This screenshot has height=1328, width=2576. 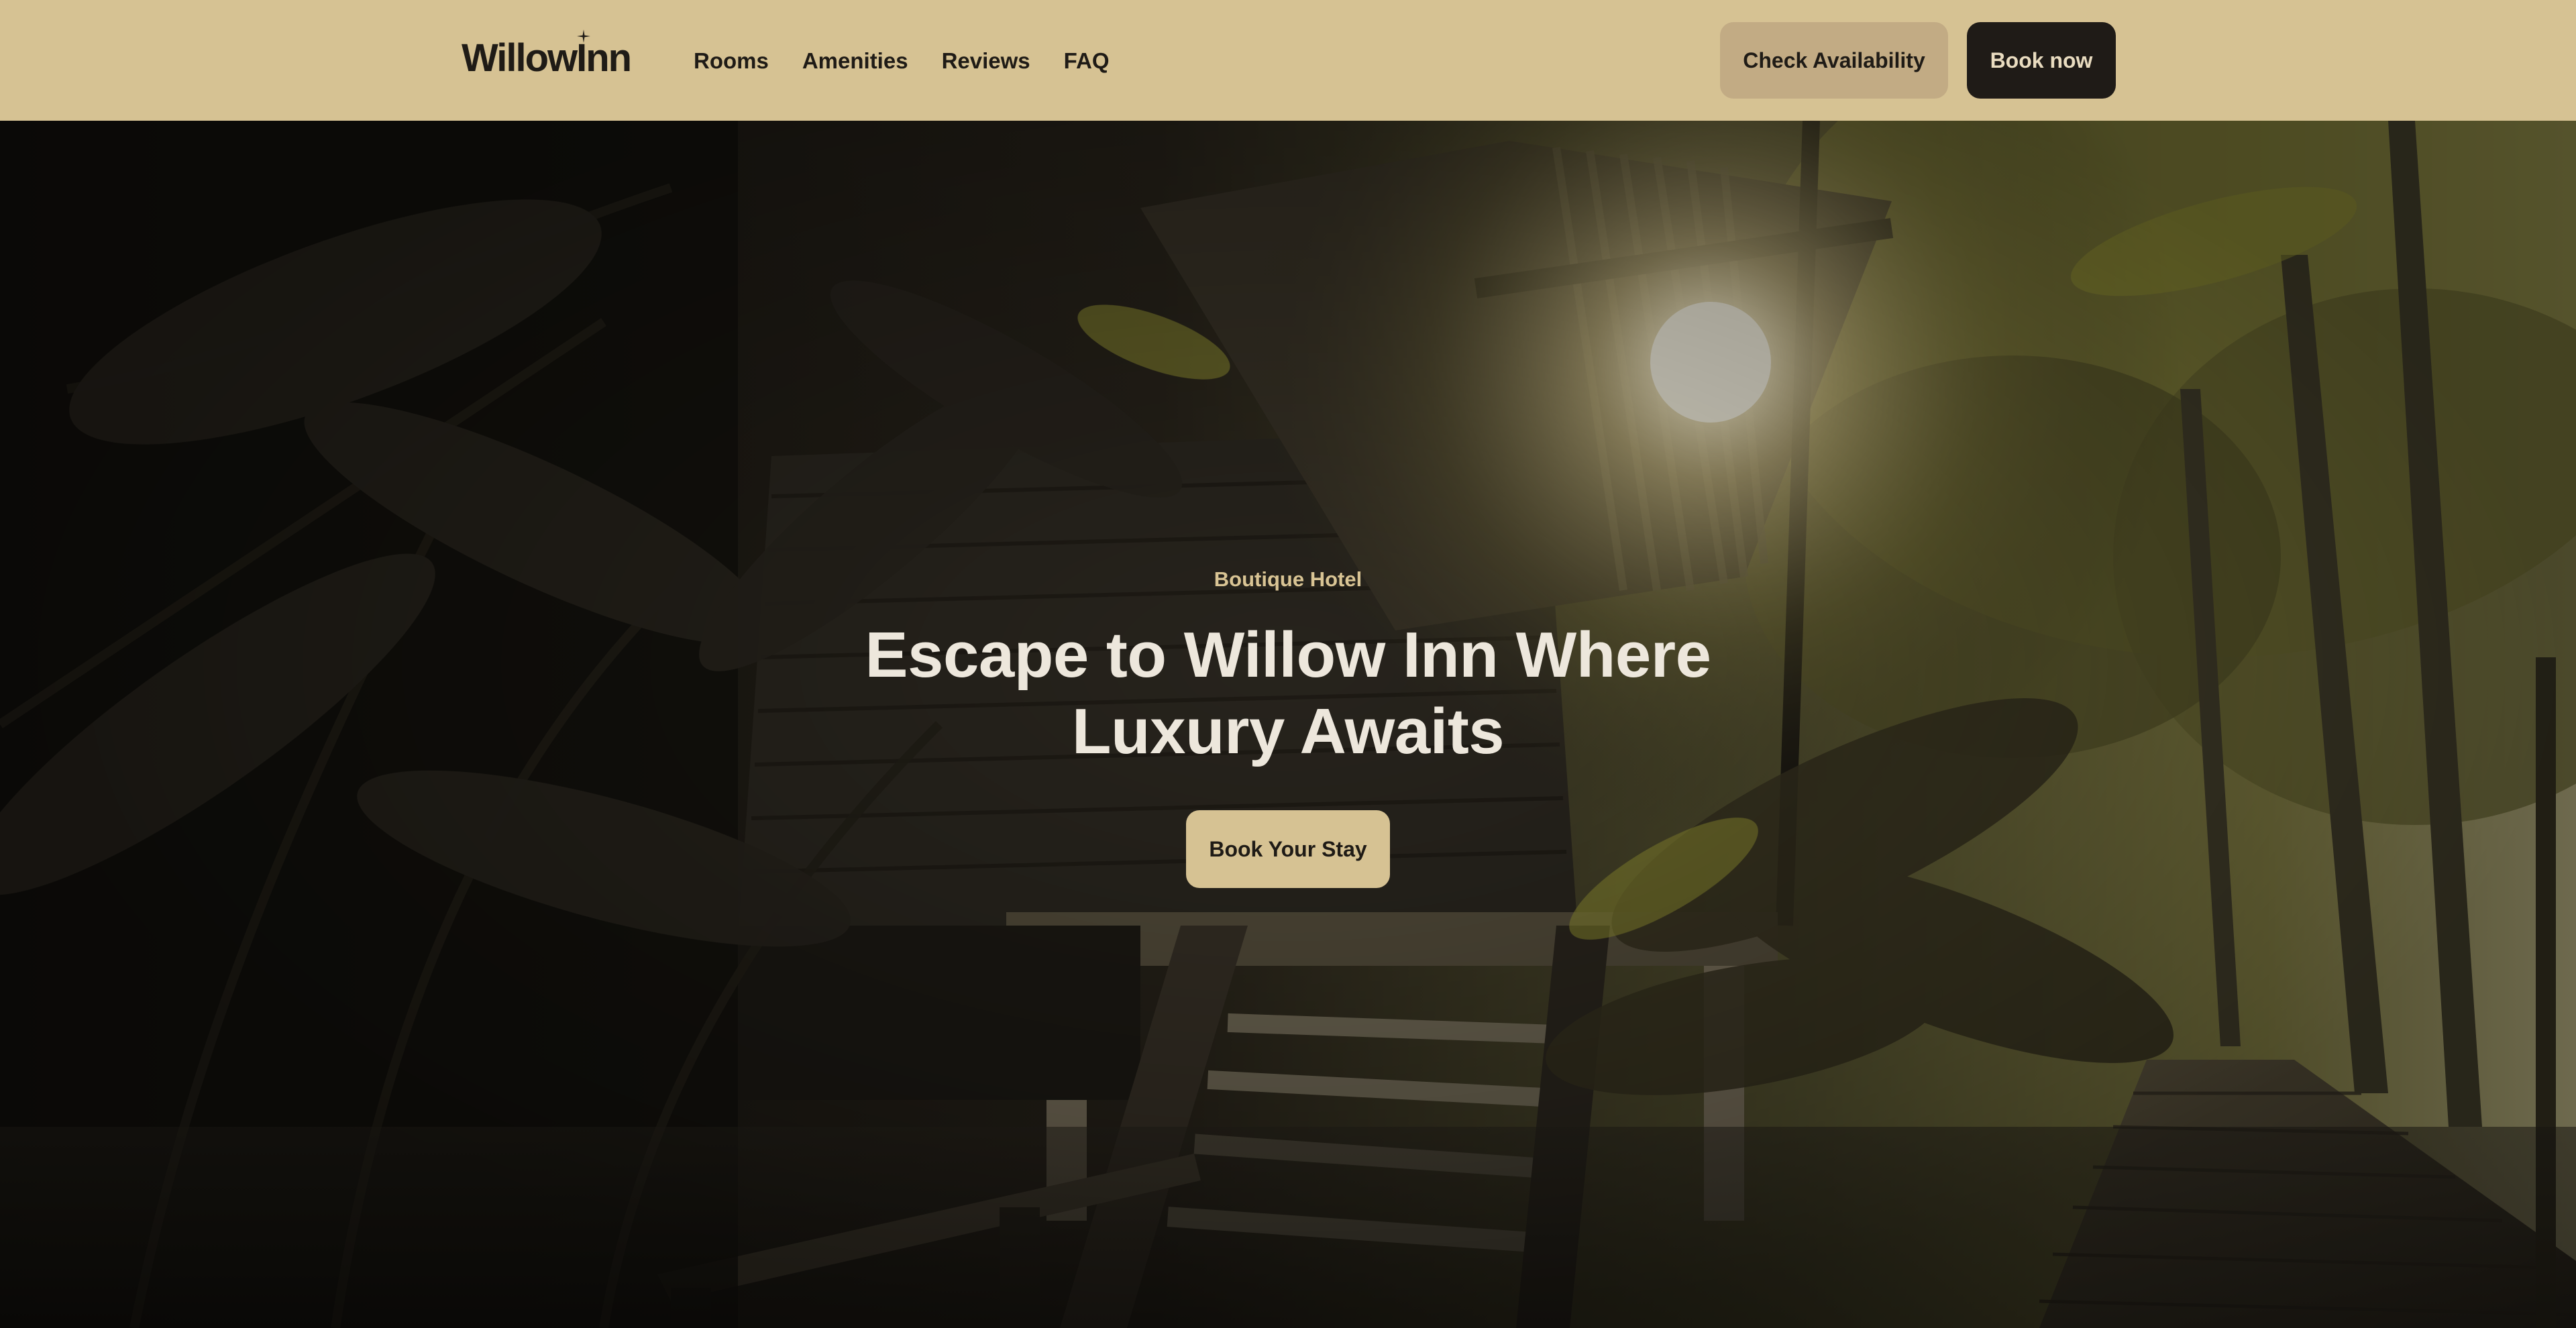 What do you see at coordinates (1288, 693) in the screenshot?
I see `hero-headline: Escape to Willow Inn Where Luxury Awaits` at bounding box center [1288, 693].